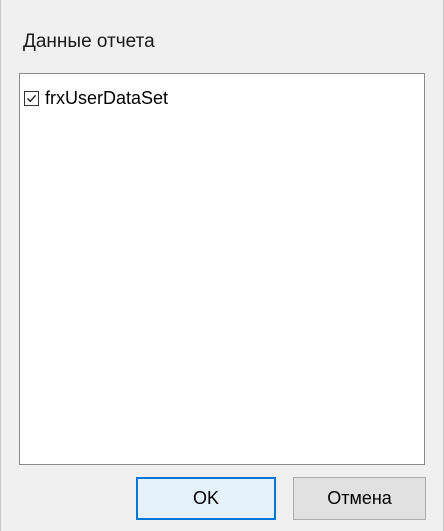 The width and height of the screenshot is (444, 531). Describe the element at coordinates (206, 498) in the screenshot. I see `ok-button: OK` at that location.